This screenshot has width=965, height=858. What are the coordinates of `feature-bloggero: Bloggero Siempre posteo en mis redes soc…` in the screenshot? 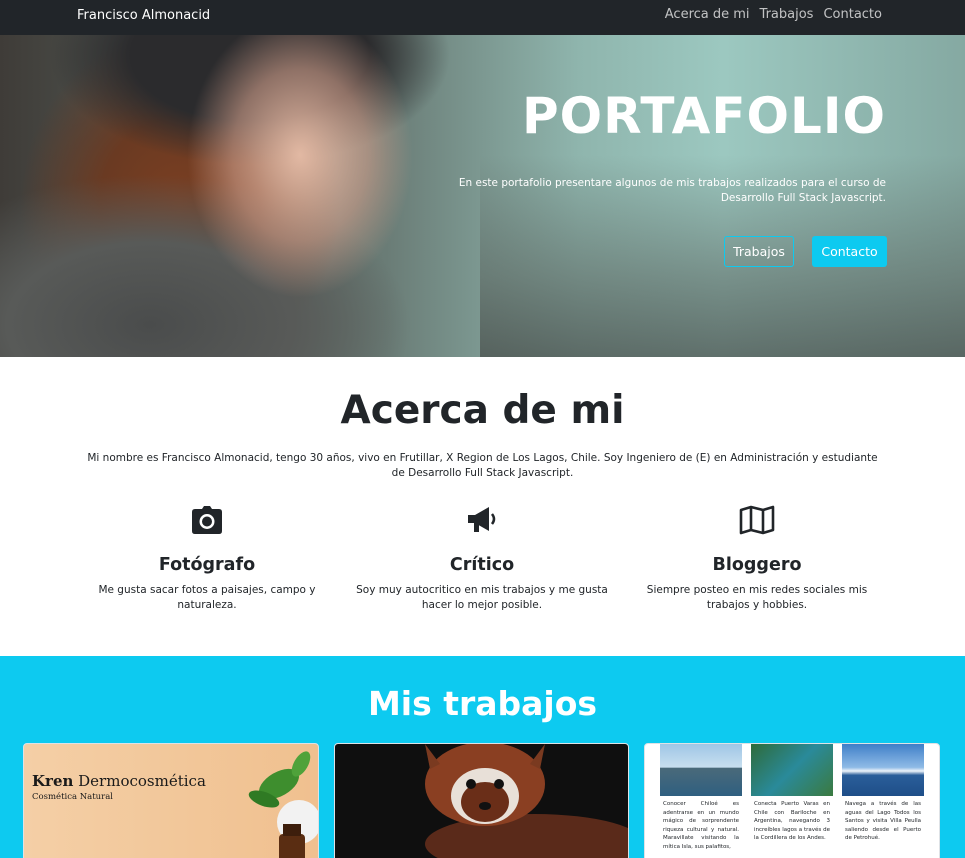 It's located at (757, 559).